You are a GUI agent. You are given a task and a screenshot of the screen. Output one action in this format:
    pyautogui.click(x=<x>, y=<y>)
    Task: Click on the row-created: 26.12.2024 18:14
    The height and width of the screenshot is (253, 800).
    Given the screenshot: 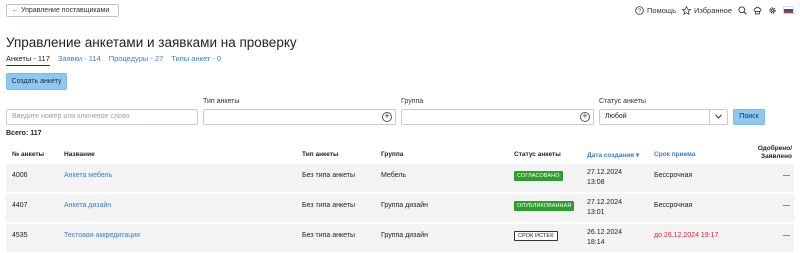 What is the action you would take?
    pyautogui.click(x=604, y=238)
    